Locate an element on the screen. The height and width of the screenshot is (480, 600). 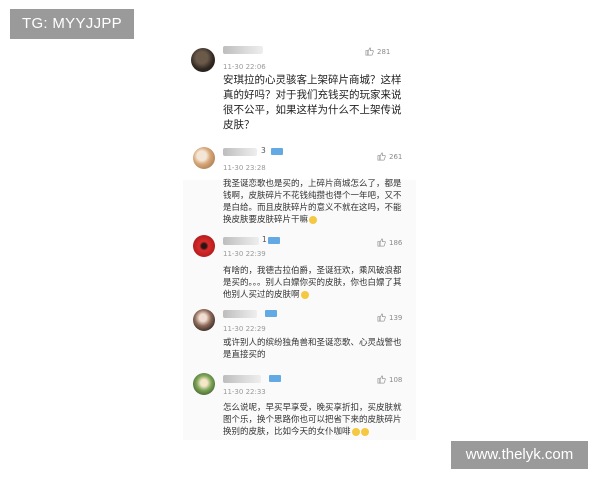
like-count: 108 is located at coordinates (396, 379).